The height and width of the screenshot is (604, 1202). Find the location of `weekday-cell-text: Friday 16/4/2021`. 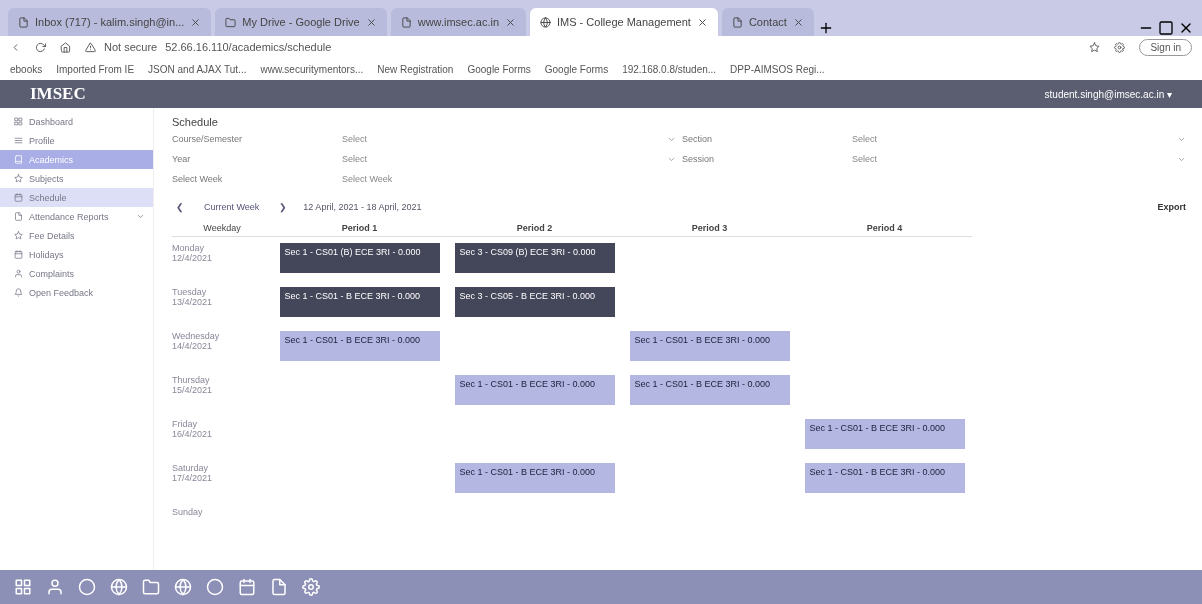

weekday-cell-text: Friday 16/4/2021 is located at coordinates (193, 430).